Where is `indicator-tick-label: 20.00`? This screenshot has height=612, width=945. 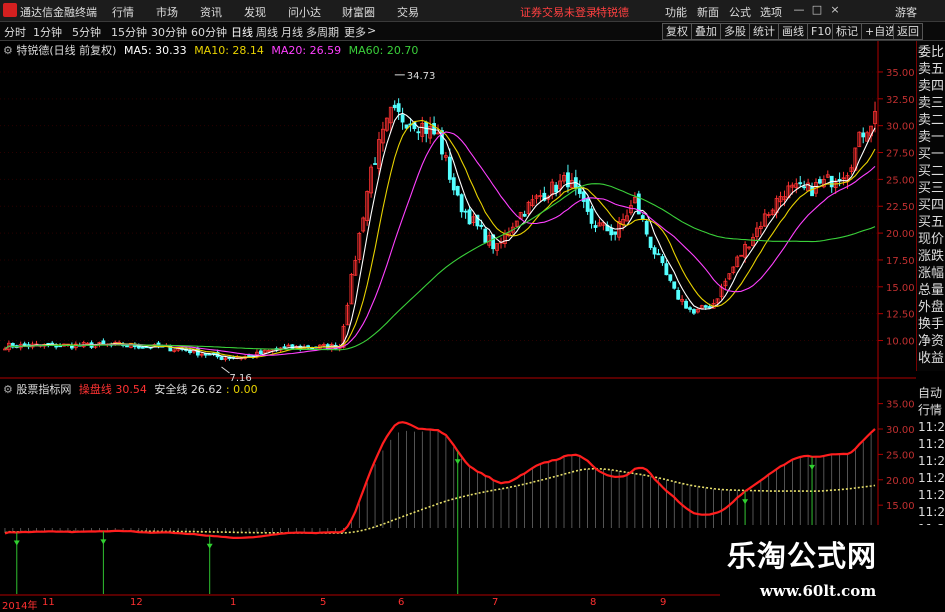
indicator-tick-label: 20.00 is located at coordinates (900, 481).